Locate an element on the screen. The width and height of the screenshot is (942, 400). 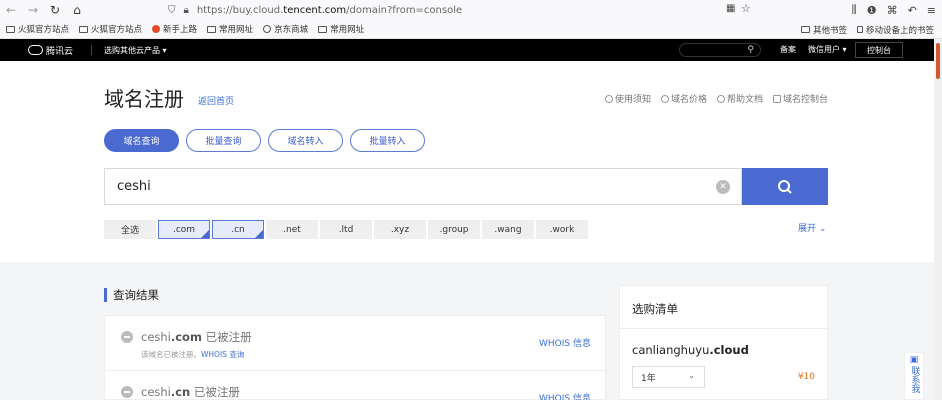
price-link: 域名价格 is located at coordinates (683, 98).